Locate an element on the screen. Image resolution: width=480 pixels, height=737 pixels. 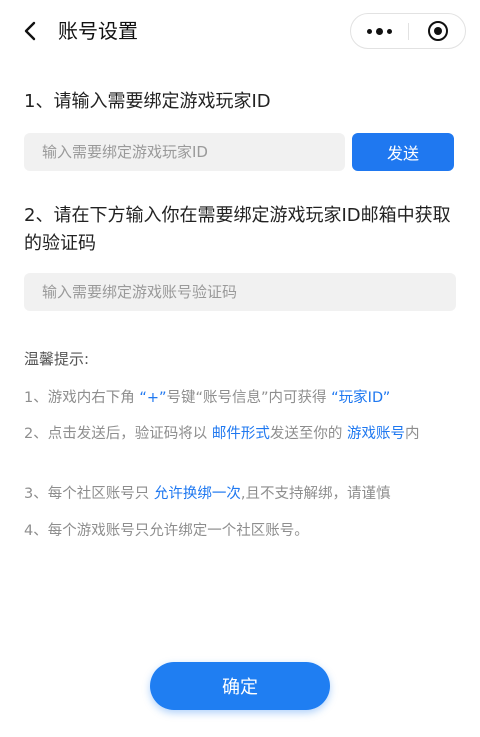
tip-text: 1、游戏内右下角 is located at coordinates (82, 398).